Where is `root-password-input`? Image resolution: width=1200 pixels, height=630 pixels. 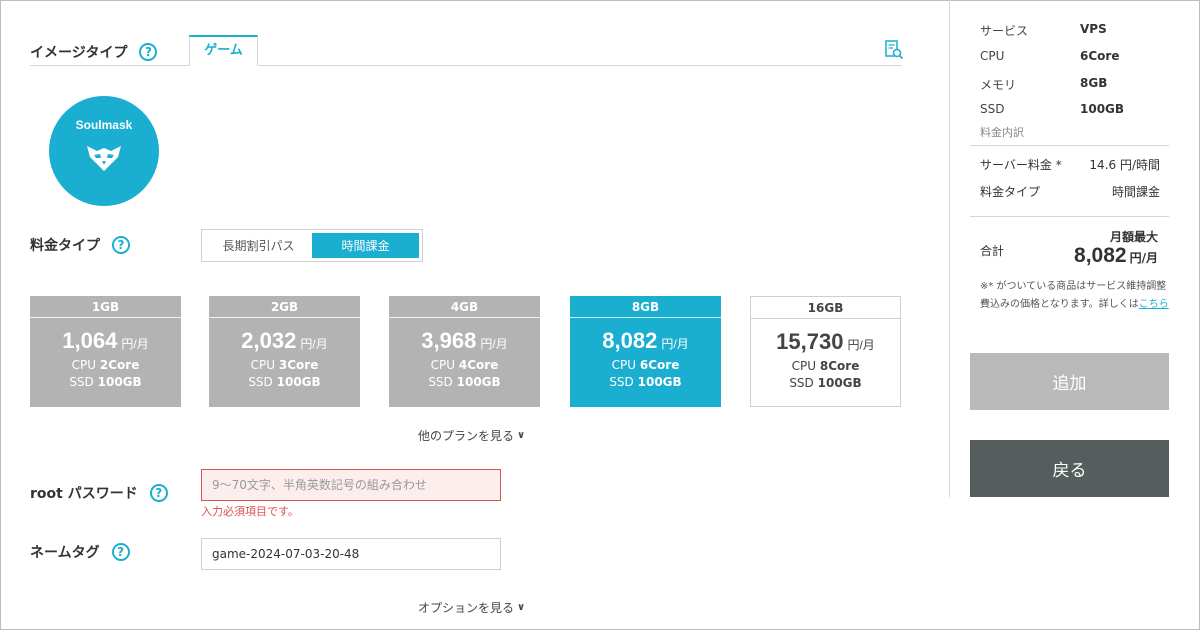 root-password-input is located at coordinates (351, 485).